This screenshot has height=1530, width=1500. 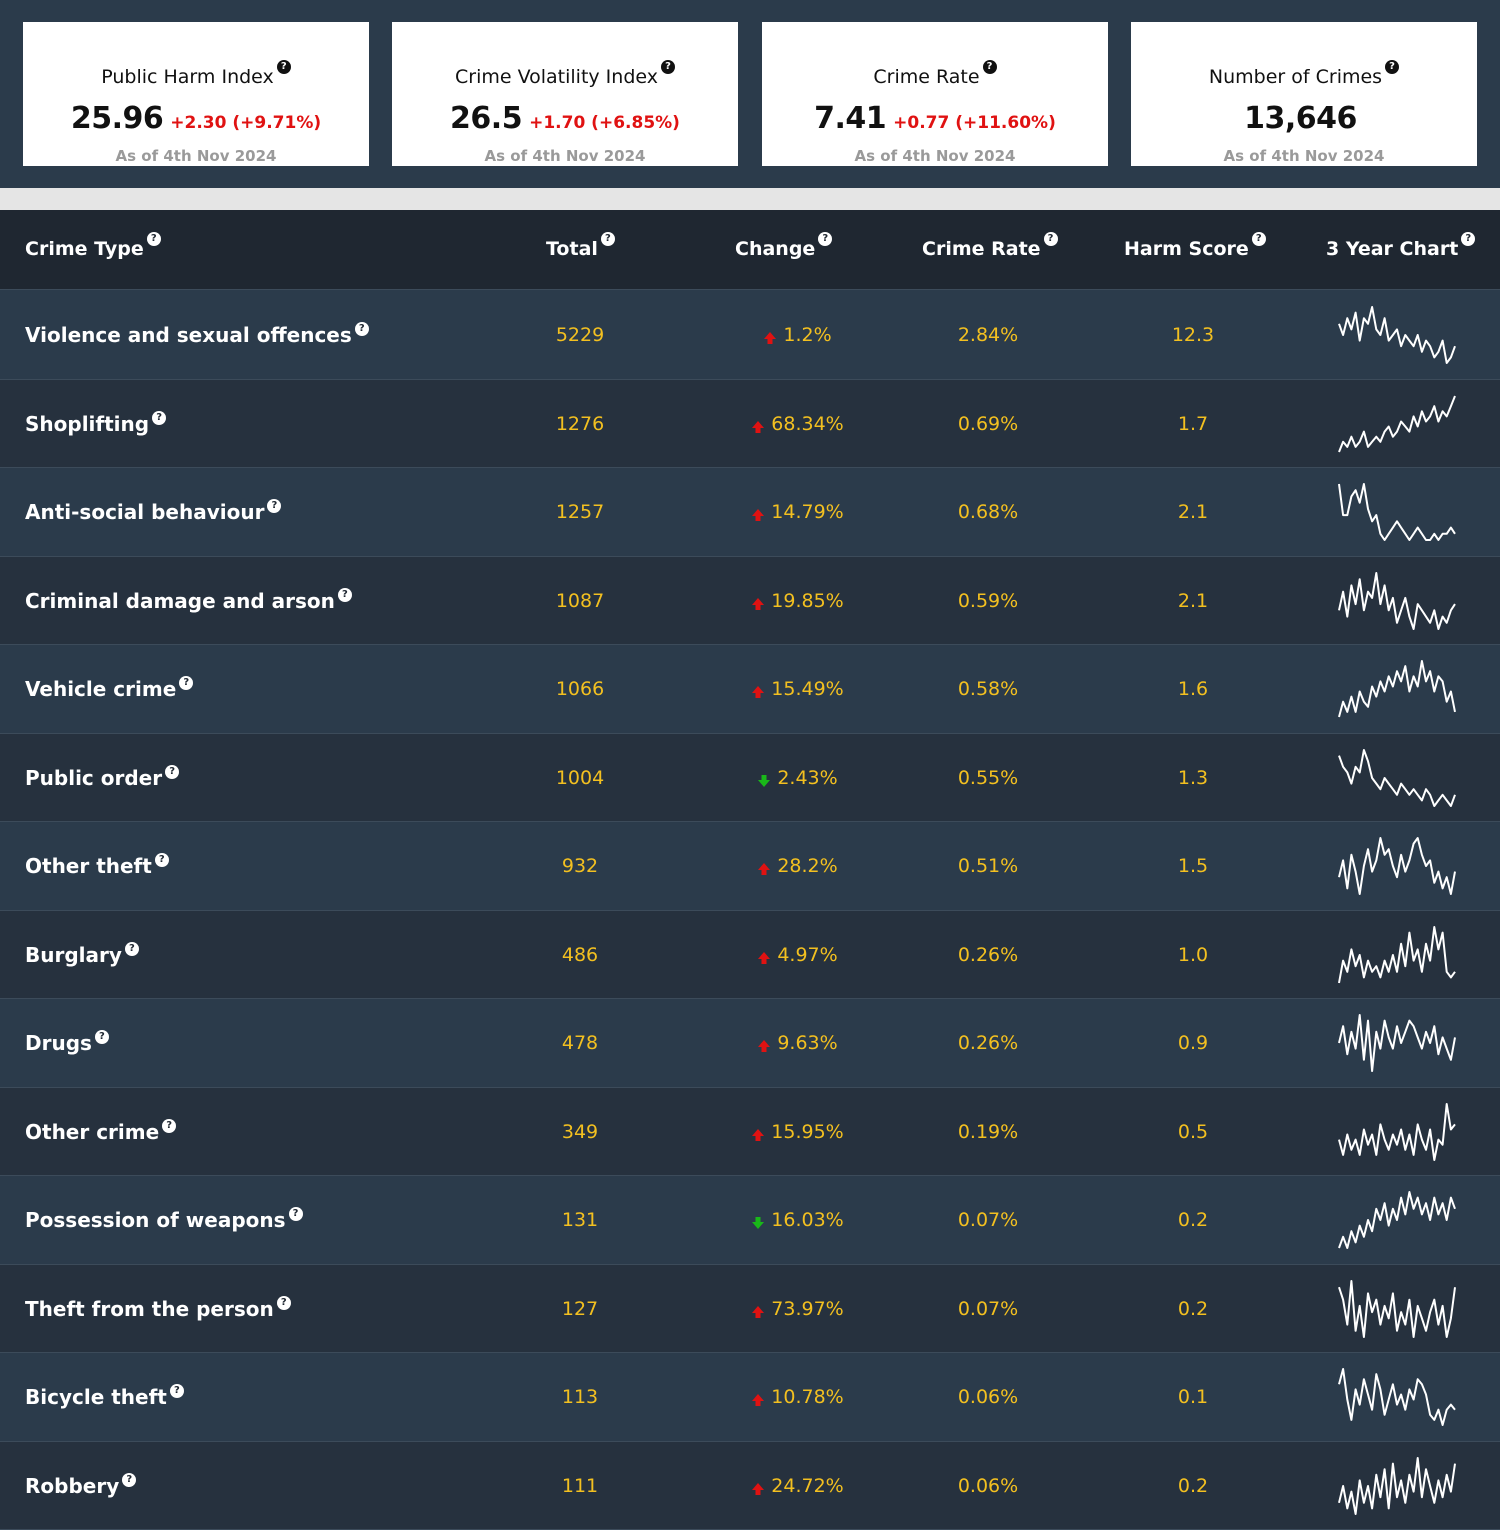 What do you see at coordinates (1400, 249) in the screenshot?
I see `header-3-year-chart: 3 Year Chart?` at bounding box center [1400, 249].